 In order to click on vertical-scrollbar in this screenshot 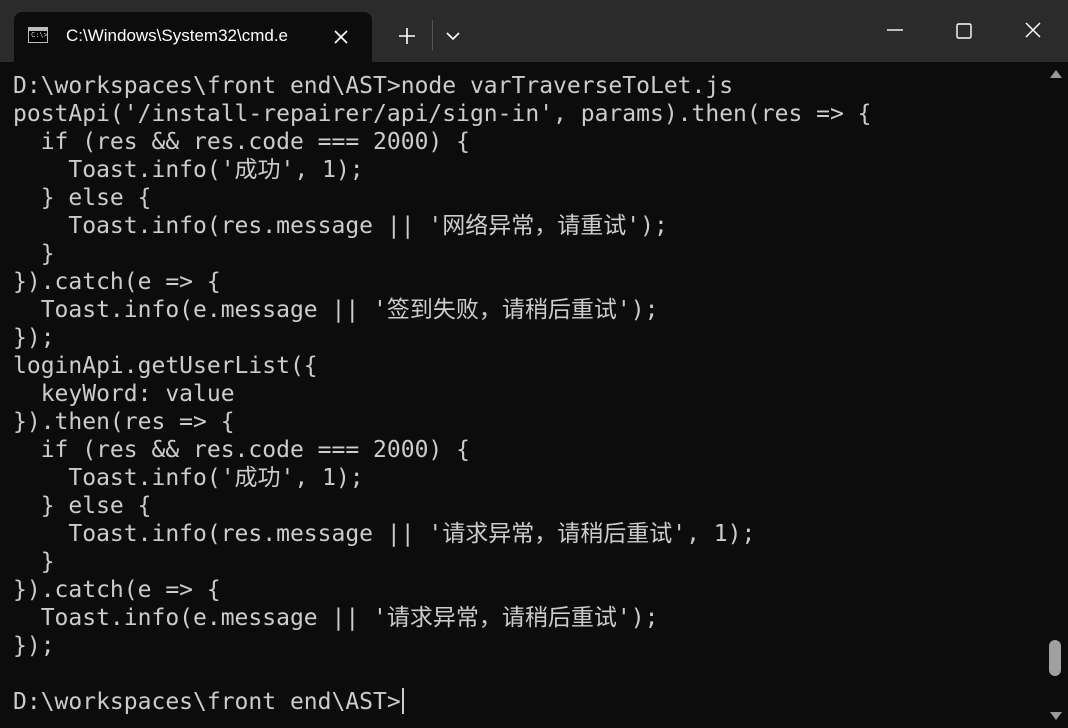, I will do `click(1057, 395)`.